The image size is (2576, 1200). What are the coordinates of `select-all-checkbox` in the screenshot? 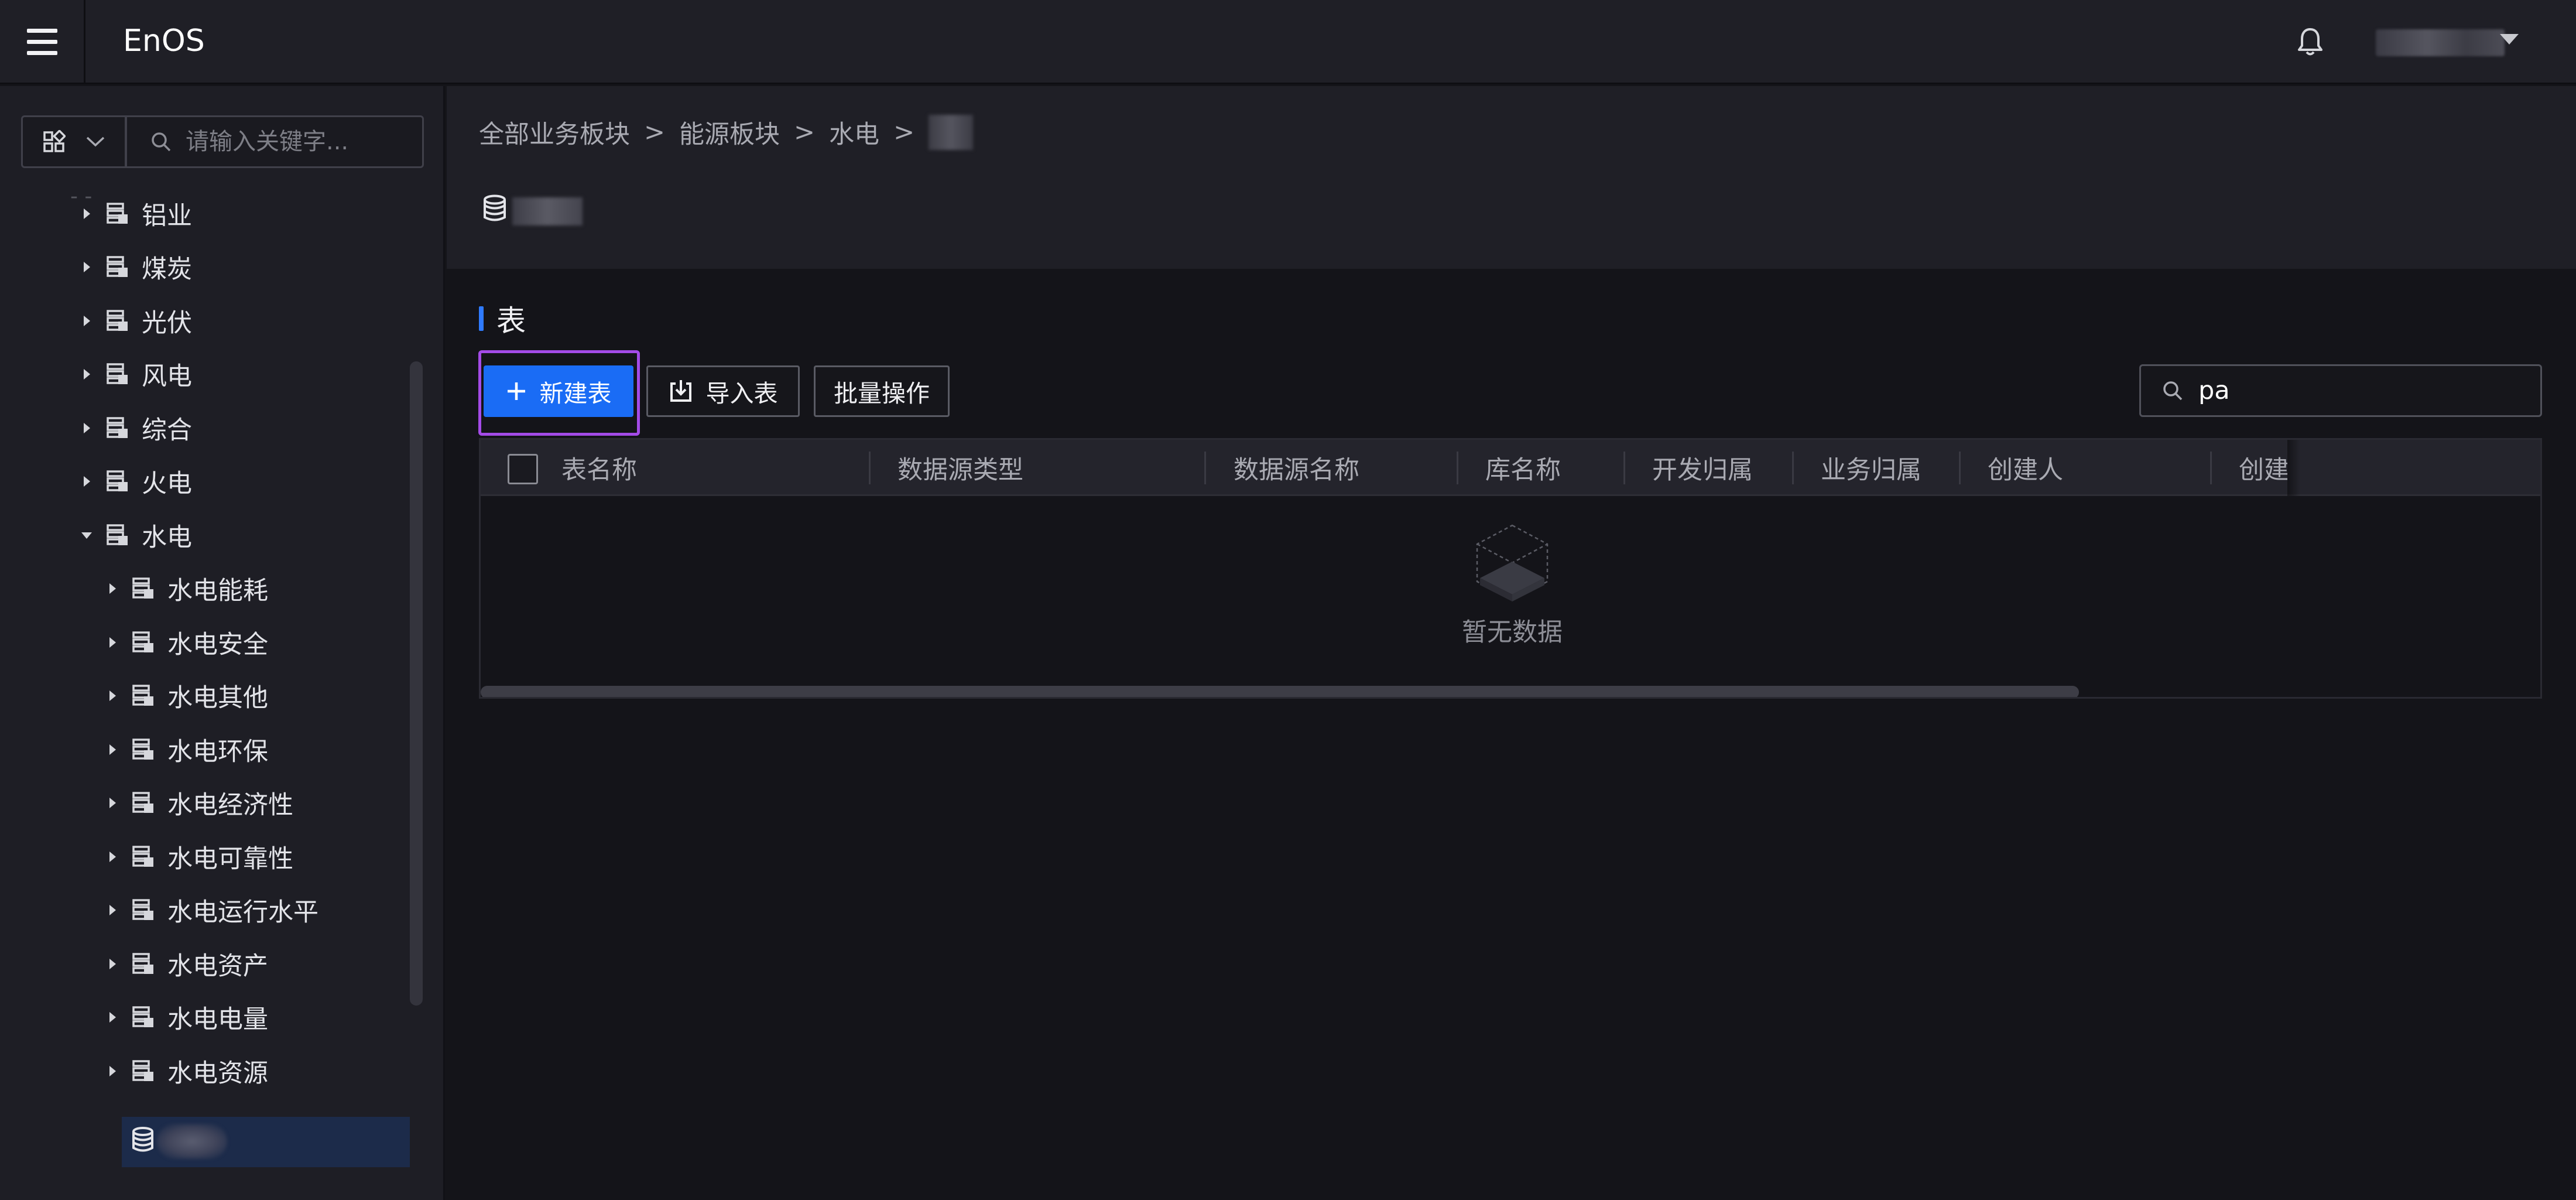 It's located at (523, 469).